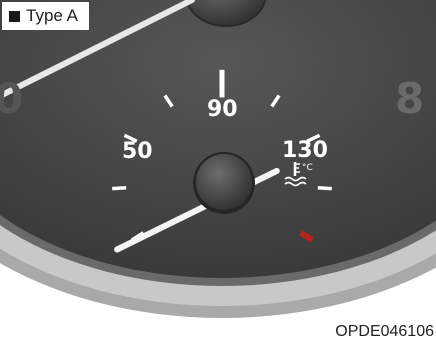 The width and height of the screenshot is (436, 349). What do you see at coordinates (52, 15) in the screenshot?
I see `type-label-text: Type A` at bounding box center [52, 15].